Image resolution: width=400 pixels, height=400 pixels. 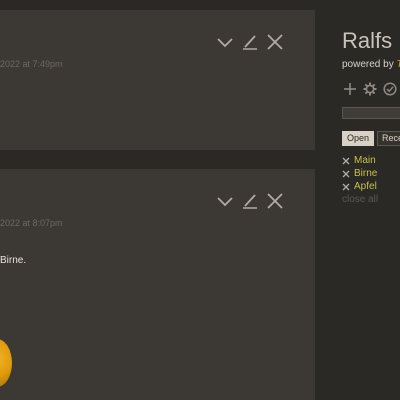 I want to click on pear-image, so click(x=6, y=363).